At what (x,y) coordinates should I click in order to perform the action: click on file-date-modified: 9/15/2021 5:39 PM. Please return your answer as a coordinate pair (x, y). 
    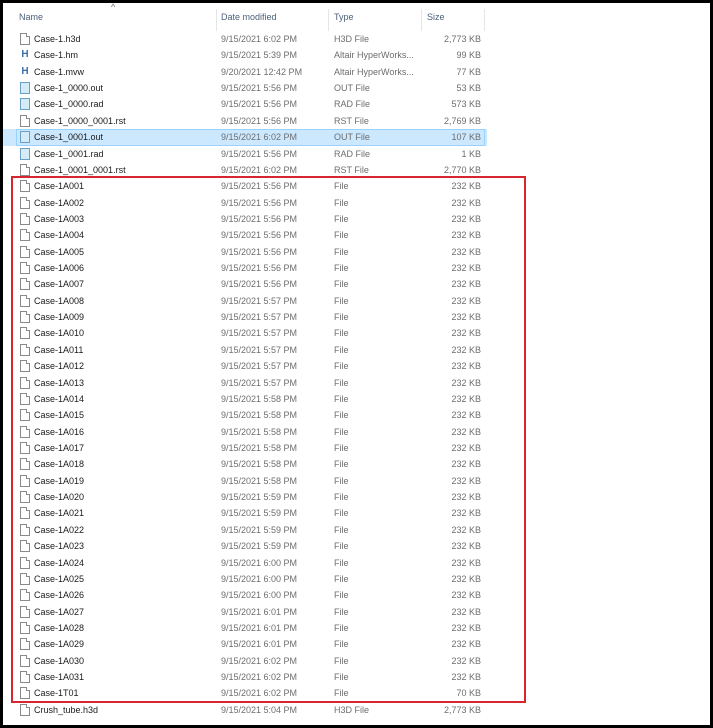
    Looking at the image, I should click on (259, 55).